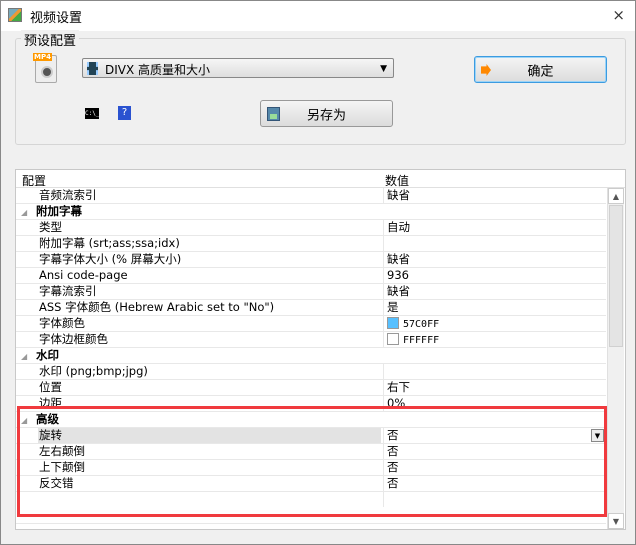 This screenshot has height=545, width=636. What do you see at coordinates (494, 435) in the screenshot?
I see `property-value: 否 ▼` at bounding box center [494, 435].